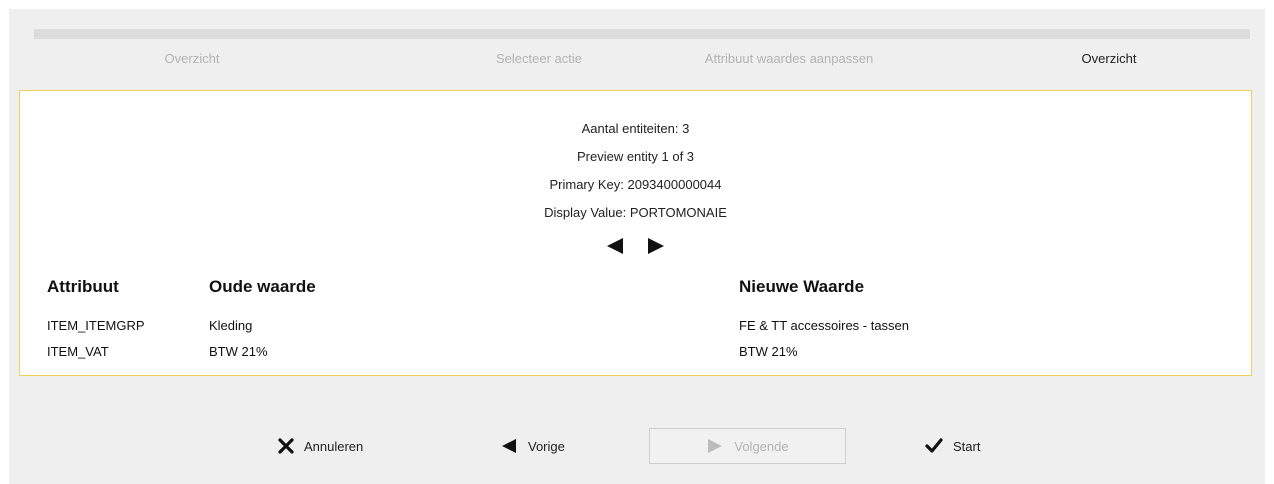  Describe the element at coordinates (642, 34) in the screenshot. I see `progress-track` at that location.